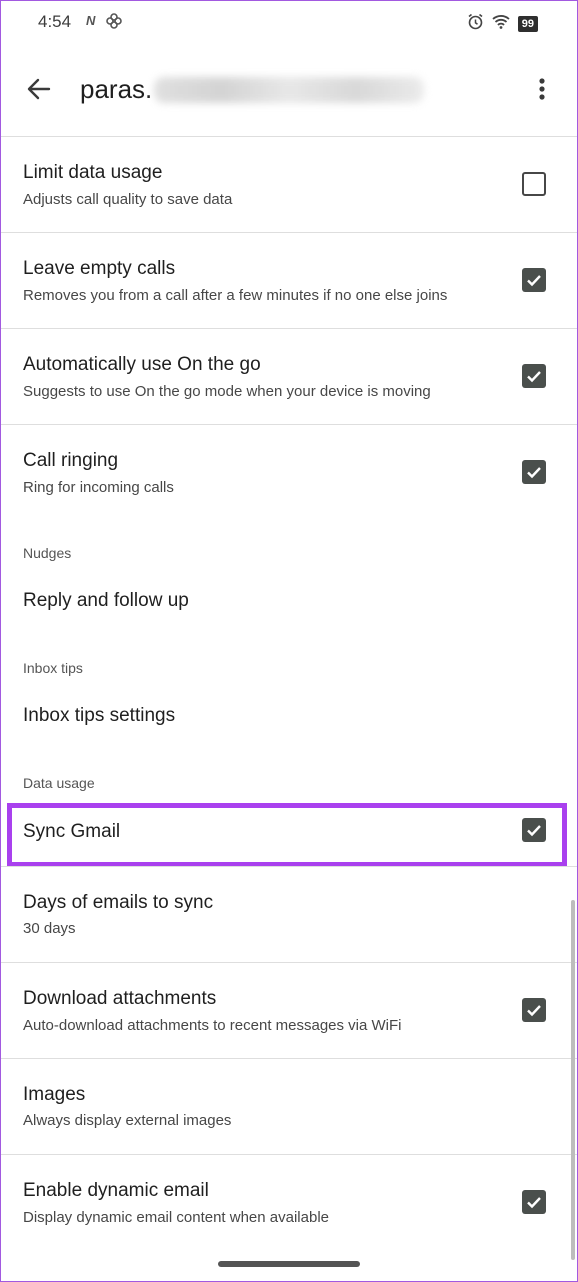  I want to click on setting-subtitle: Always display external images, so click(127, 1120).